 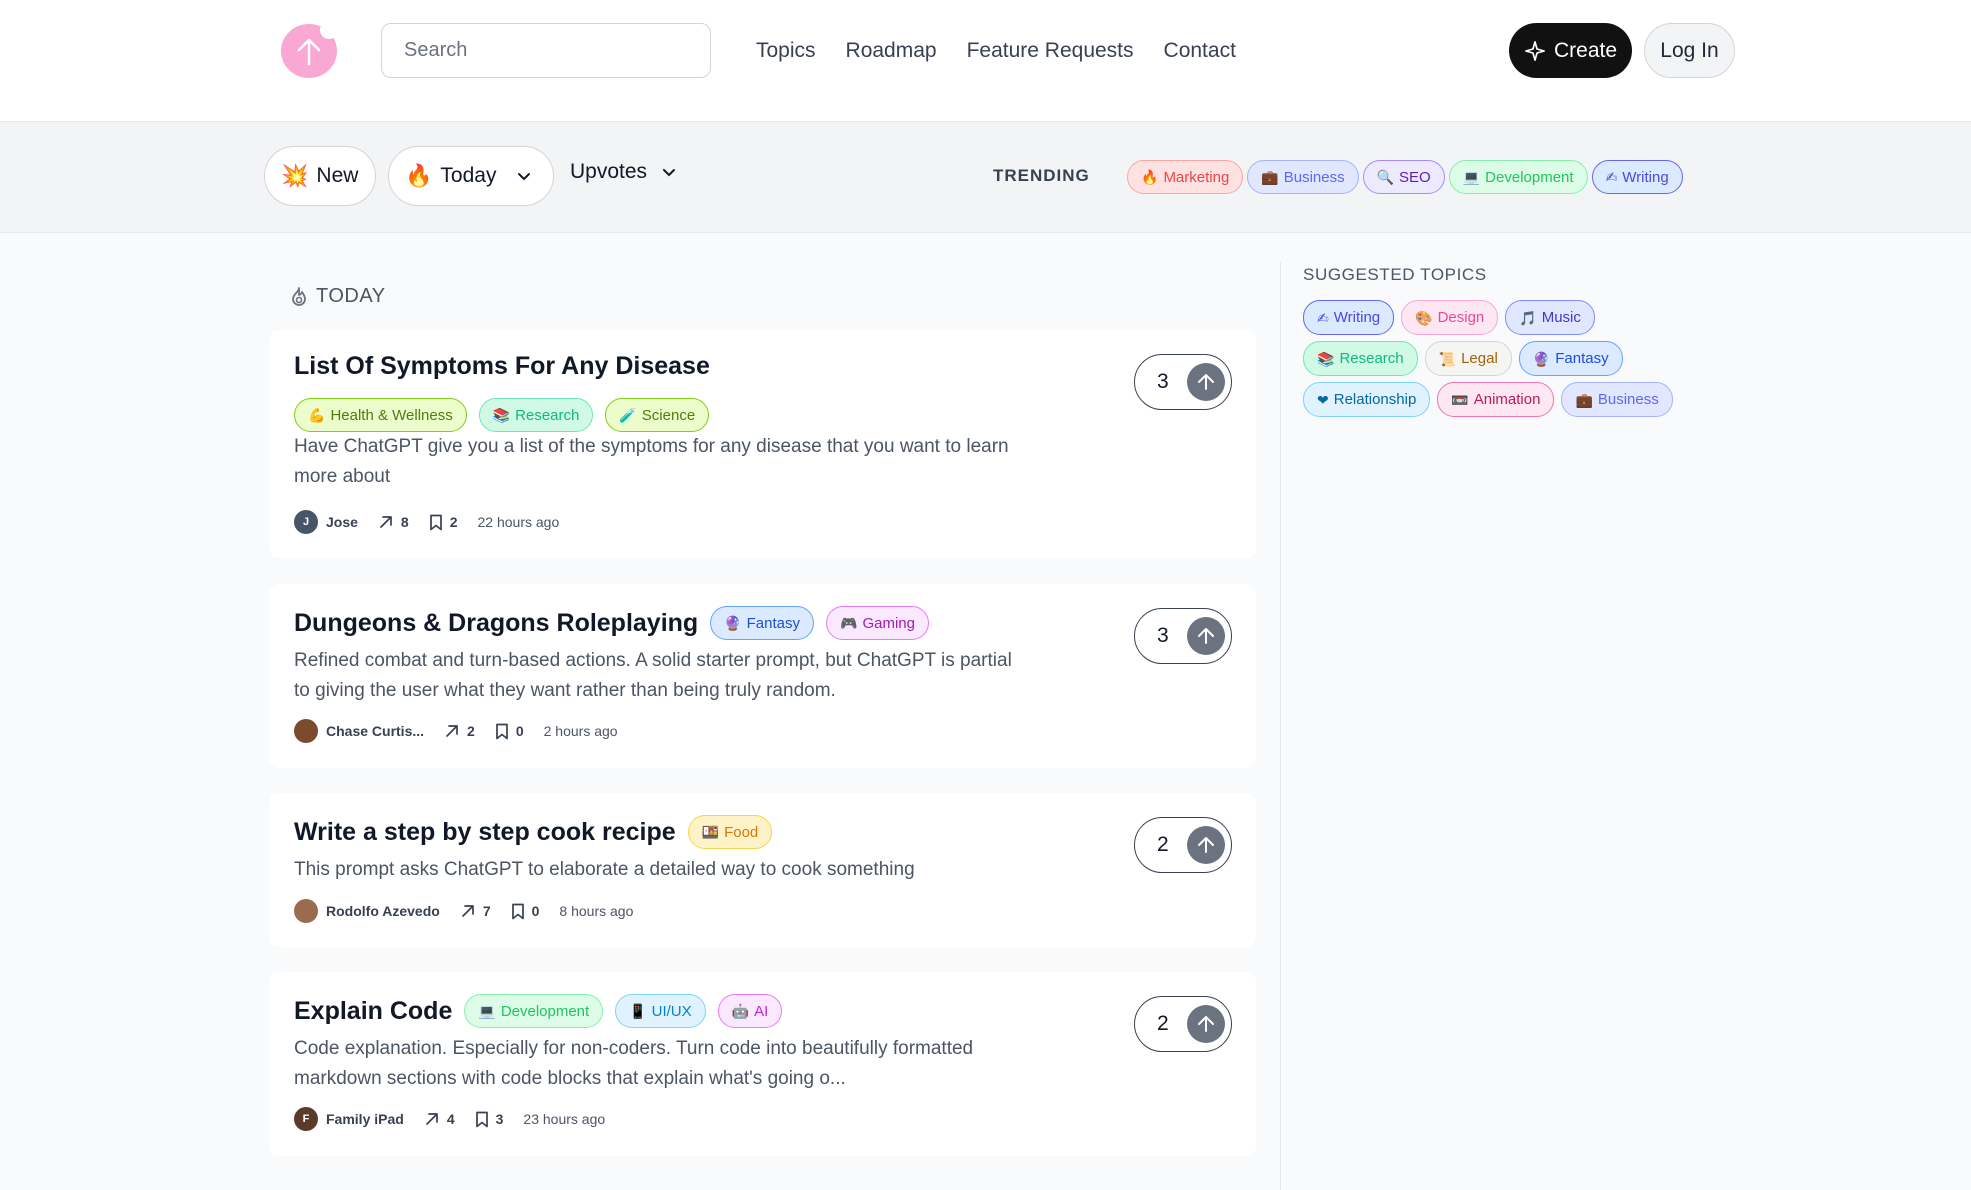 I want to click on topic-tag-health-wellness: 💪 Health & Wellness, so click(x=380, y=415).